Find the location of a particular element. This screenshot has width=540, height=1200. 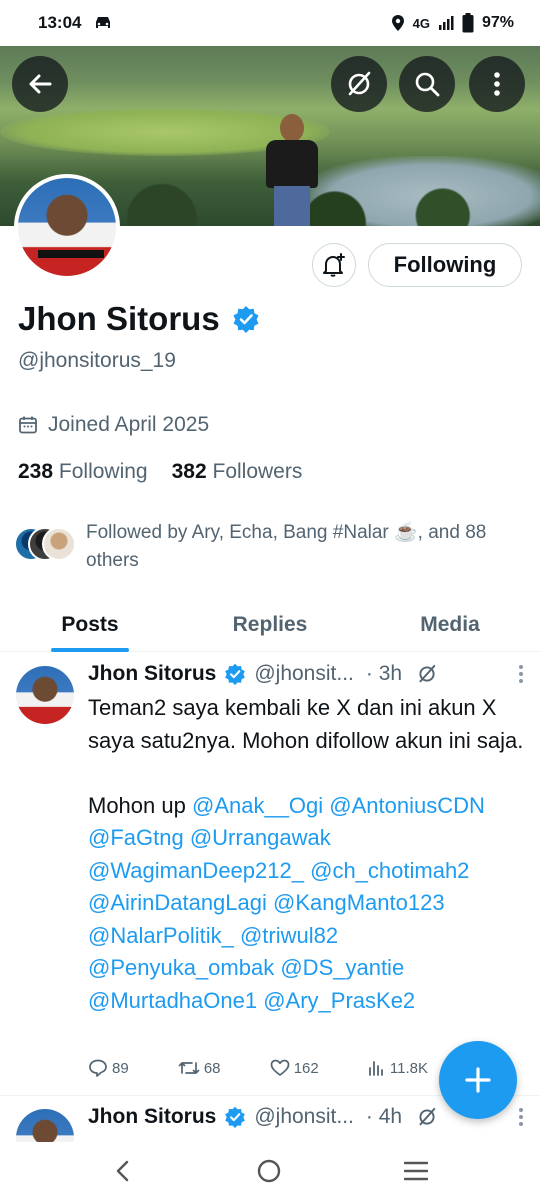

profile-name-row: Jhon Sitorus is located at coordinates (139, 319).